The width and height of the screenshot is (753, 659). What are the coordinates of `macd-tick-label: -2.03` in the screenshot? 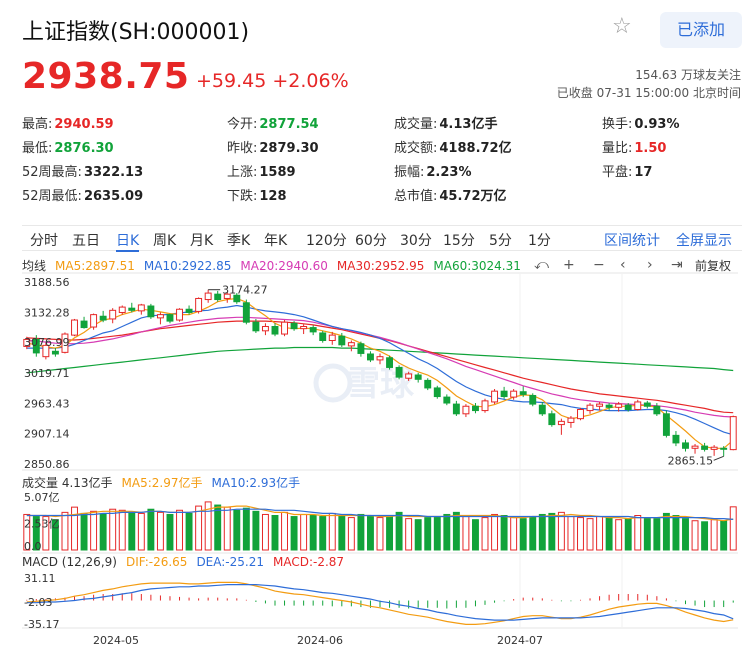 It's located at (38, 602).